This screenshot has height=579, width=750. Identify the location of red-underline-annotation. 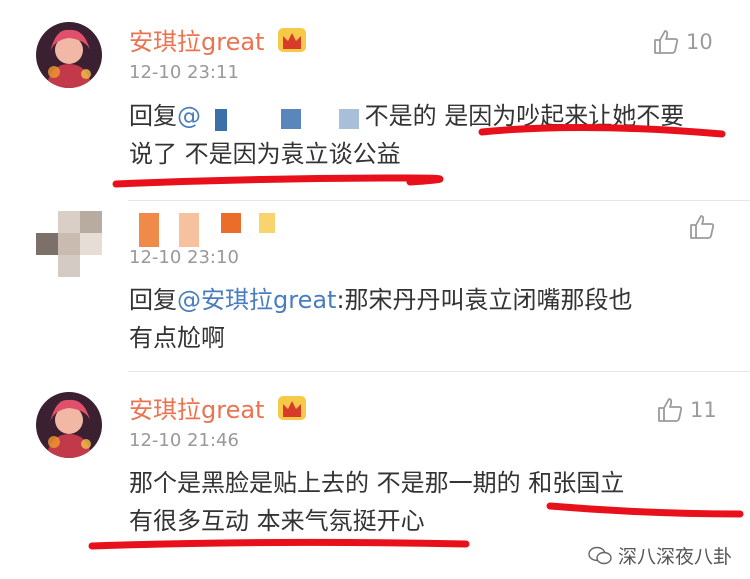
(419, 155).